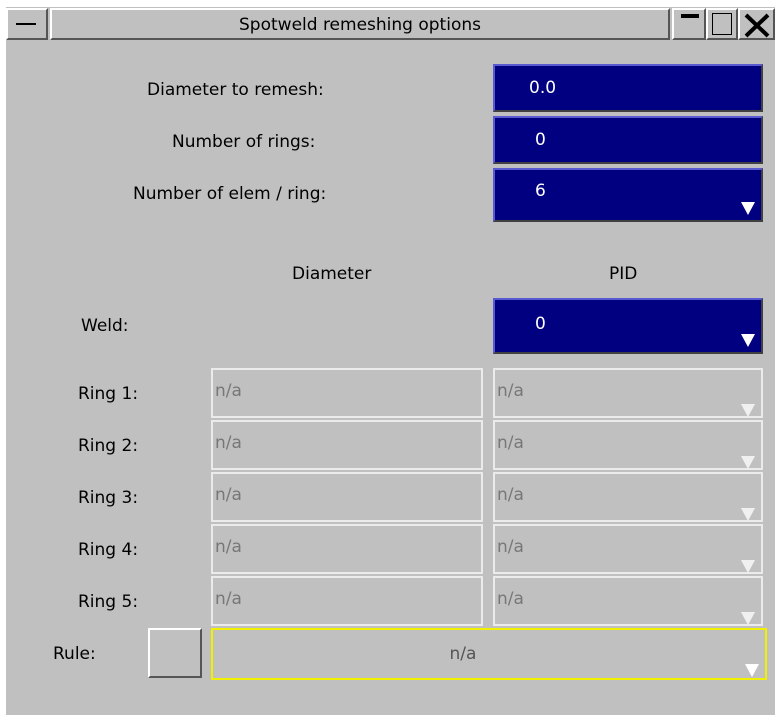  Describe the element at coordinates (347, 445) in the screenshot. I see `ring-2-diameter-field: n/a` at that location.